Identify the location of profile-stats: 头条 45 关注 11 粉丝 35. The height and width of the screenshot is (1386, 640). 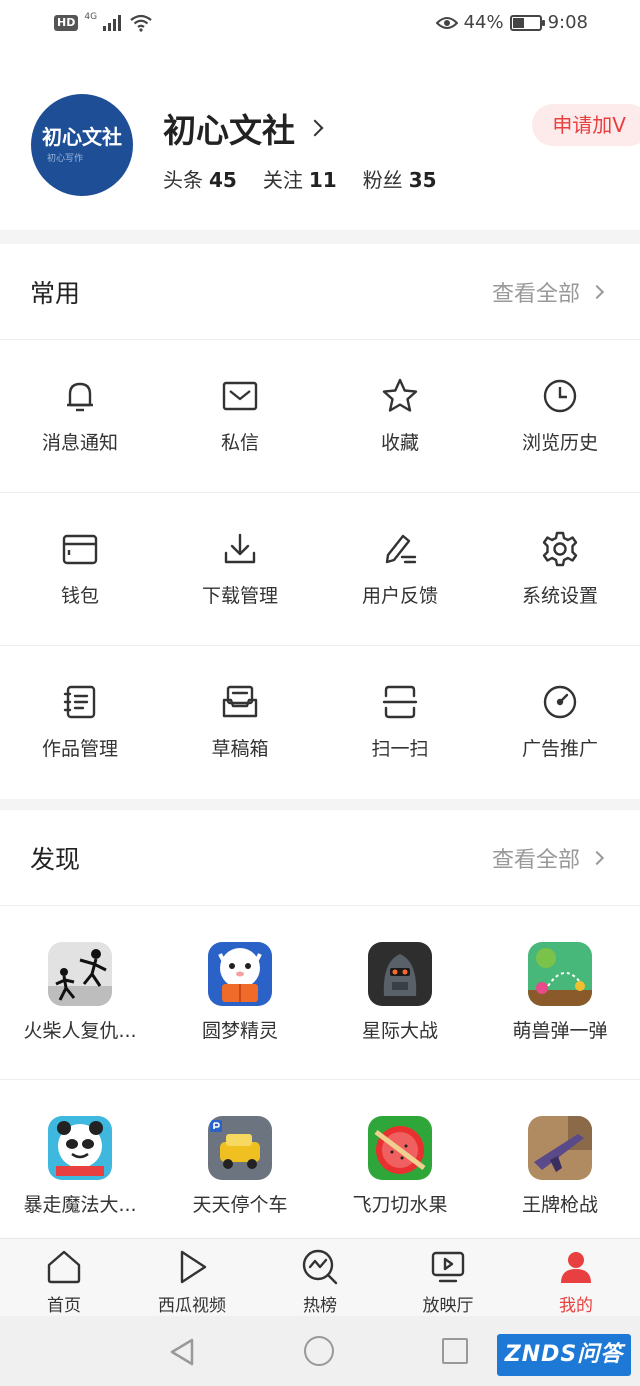
(300, 178).